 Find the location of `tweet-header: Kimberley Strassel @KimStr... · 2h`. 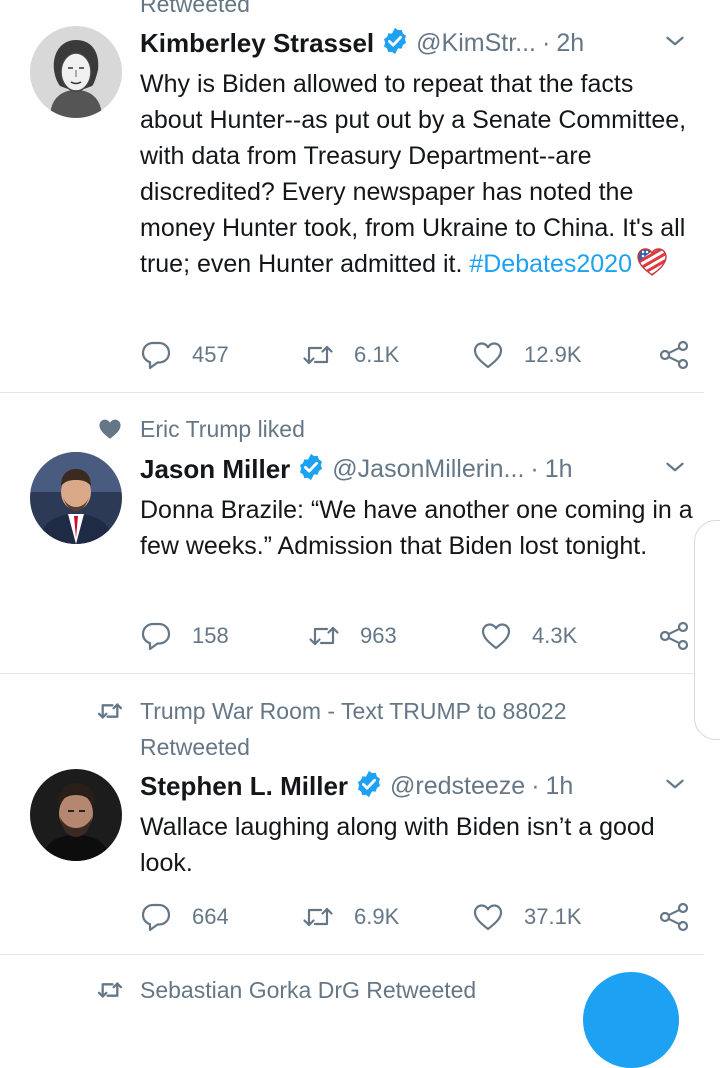

tweet-header: Kimberley Strassel @KimStr... · 2h is located at coordinates (420, 43).